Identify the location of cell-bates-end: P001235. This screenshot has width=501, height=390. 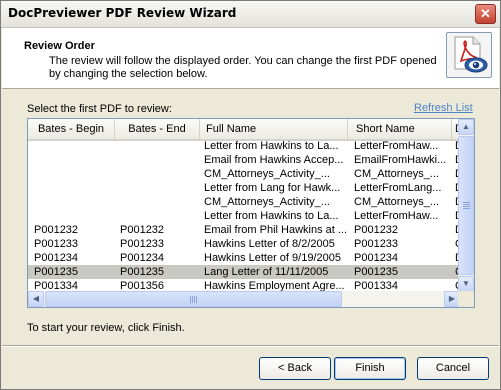
(142, 272).